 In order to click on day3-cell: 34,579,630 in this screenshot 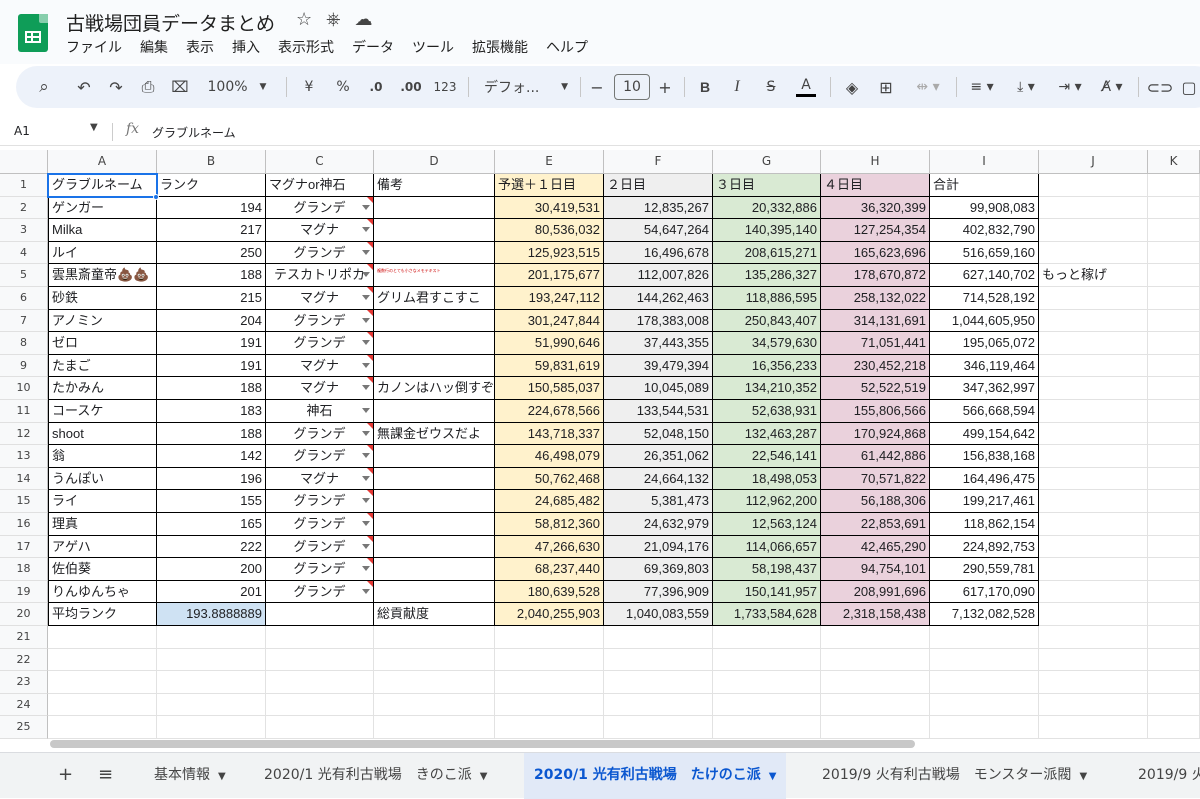, I will do `click(767, 343)`.